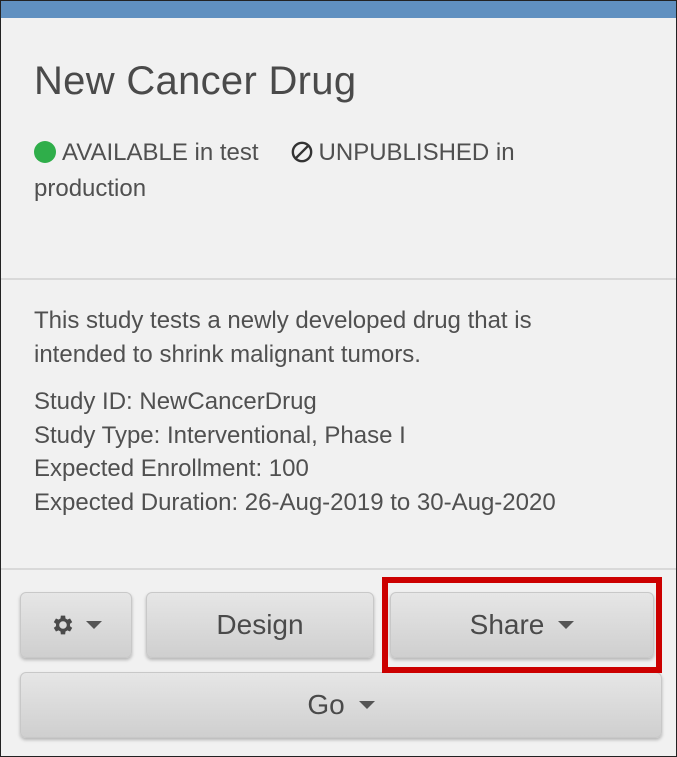  I want to click on design-button: Design, so click(260, 625).